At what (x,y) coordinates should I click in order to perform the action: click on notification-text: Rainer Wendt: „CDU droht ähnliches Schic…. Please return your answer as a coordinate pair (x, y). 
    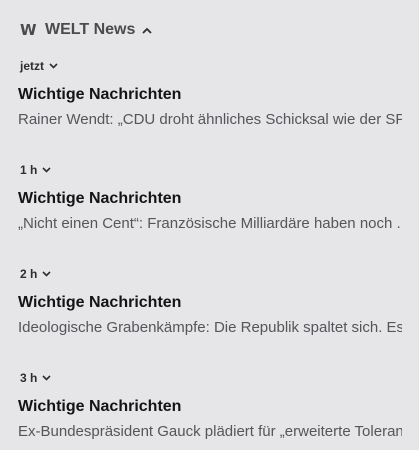
    Looking at the image, I should click on (210, 119).